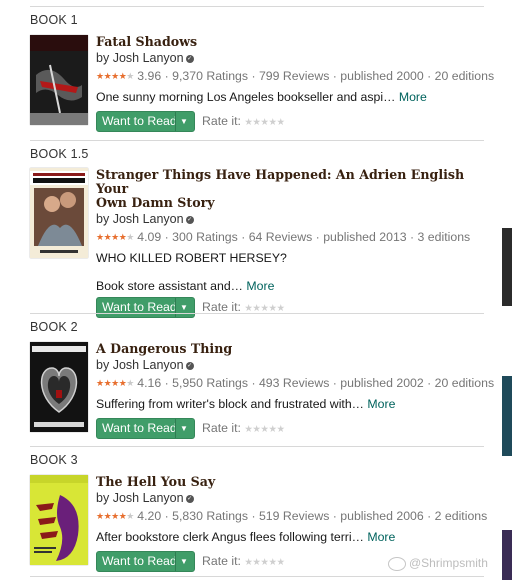 The height and width of the screenshot is (580, 512). Describe the element at coordinates (54, 460) in the screenshot. I see `series-label: BOOK 3` at that location.